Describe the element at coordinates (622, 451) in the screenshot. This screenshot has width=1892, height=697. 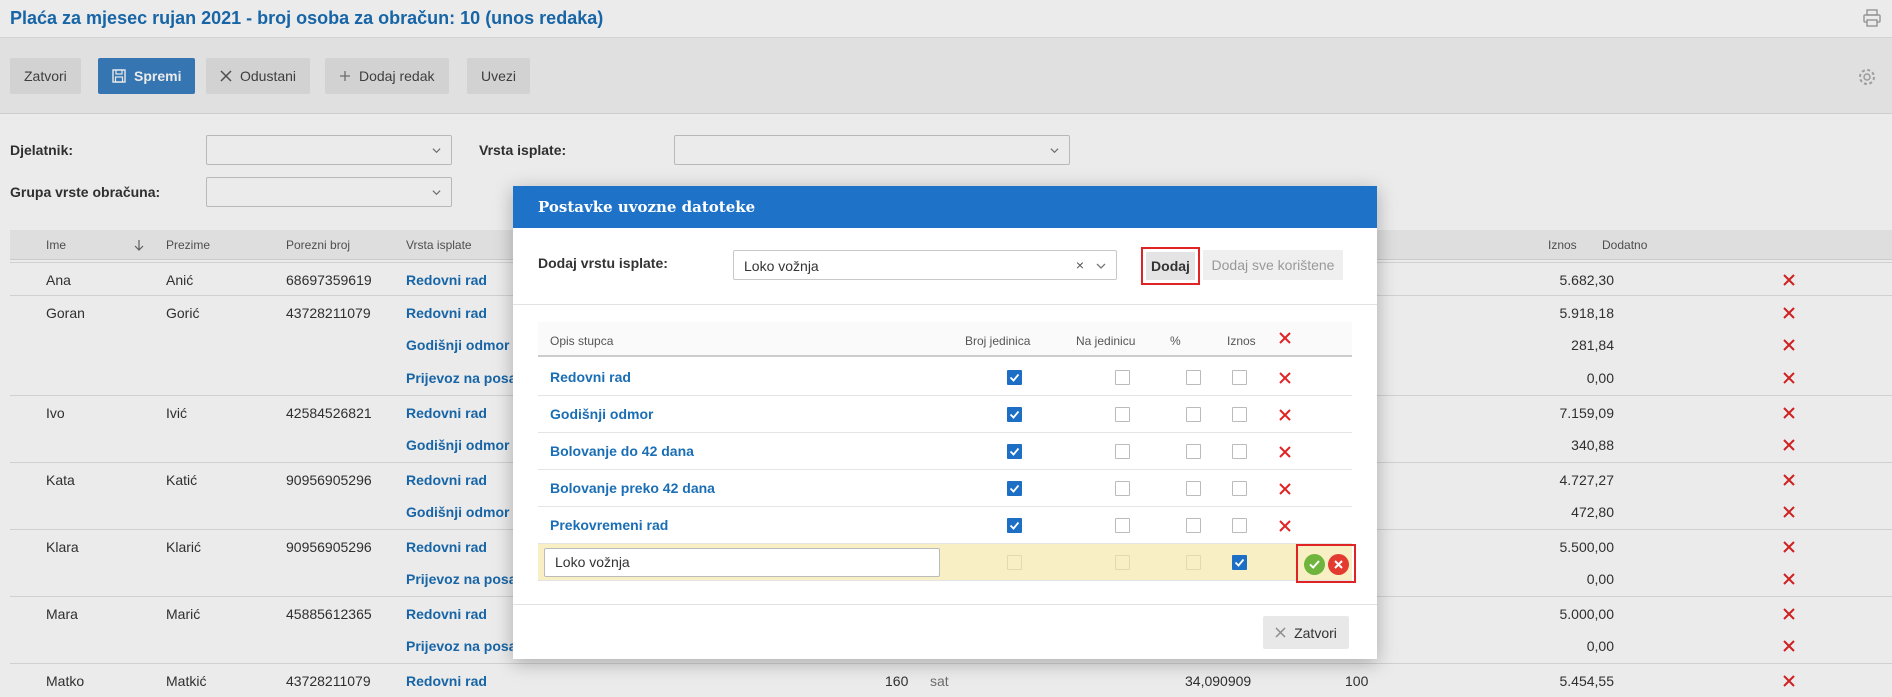
I see `column-name: Bolovanje do 42 dana` at that location.